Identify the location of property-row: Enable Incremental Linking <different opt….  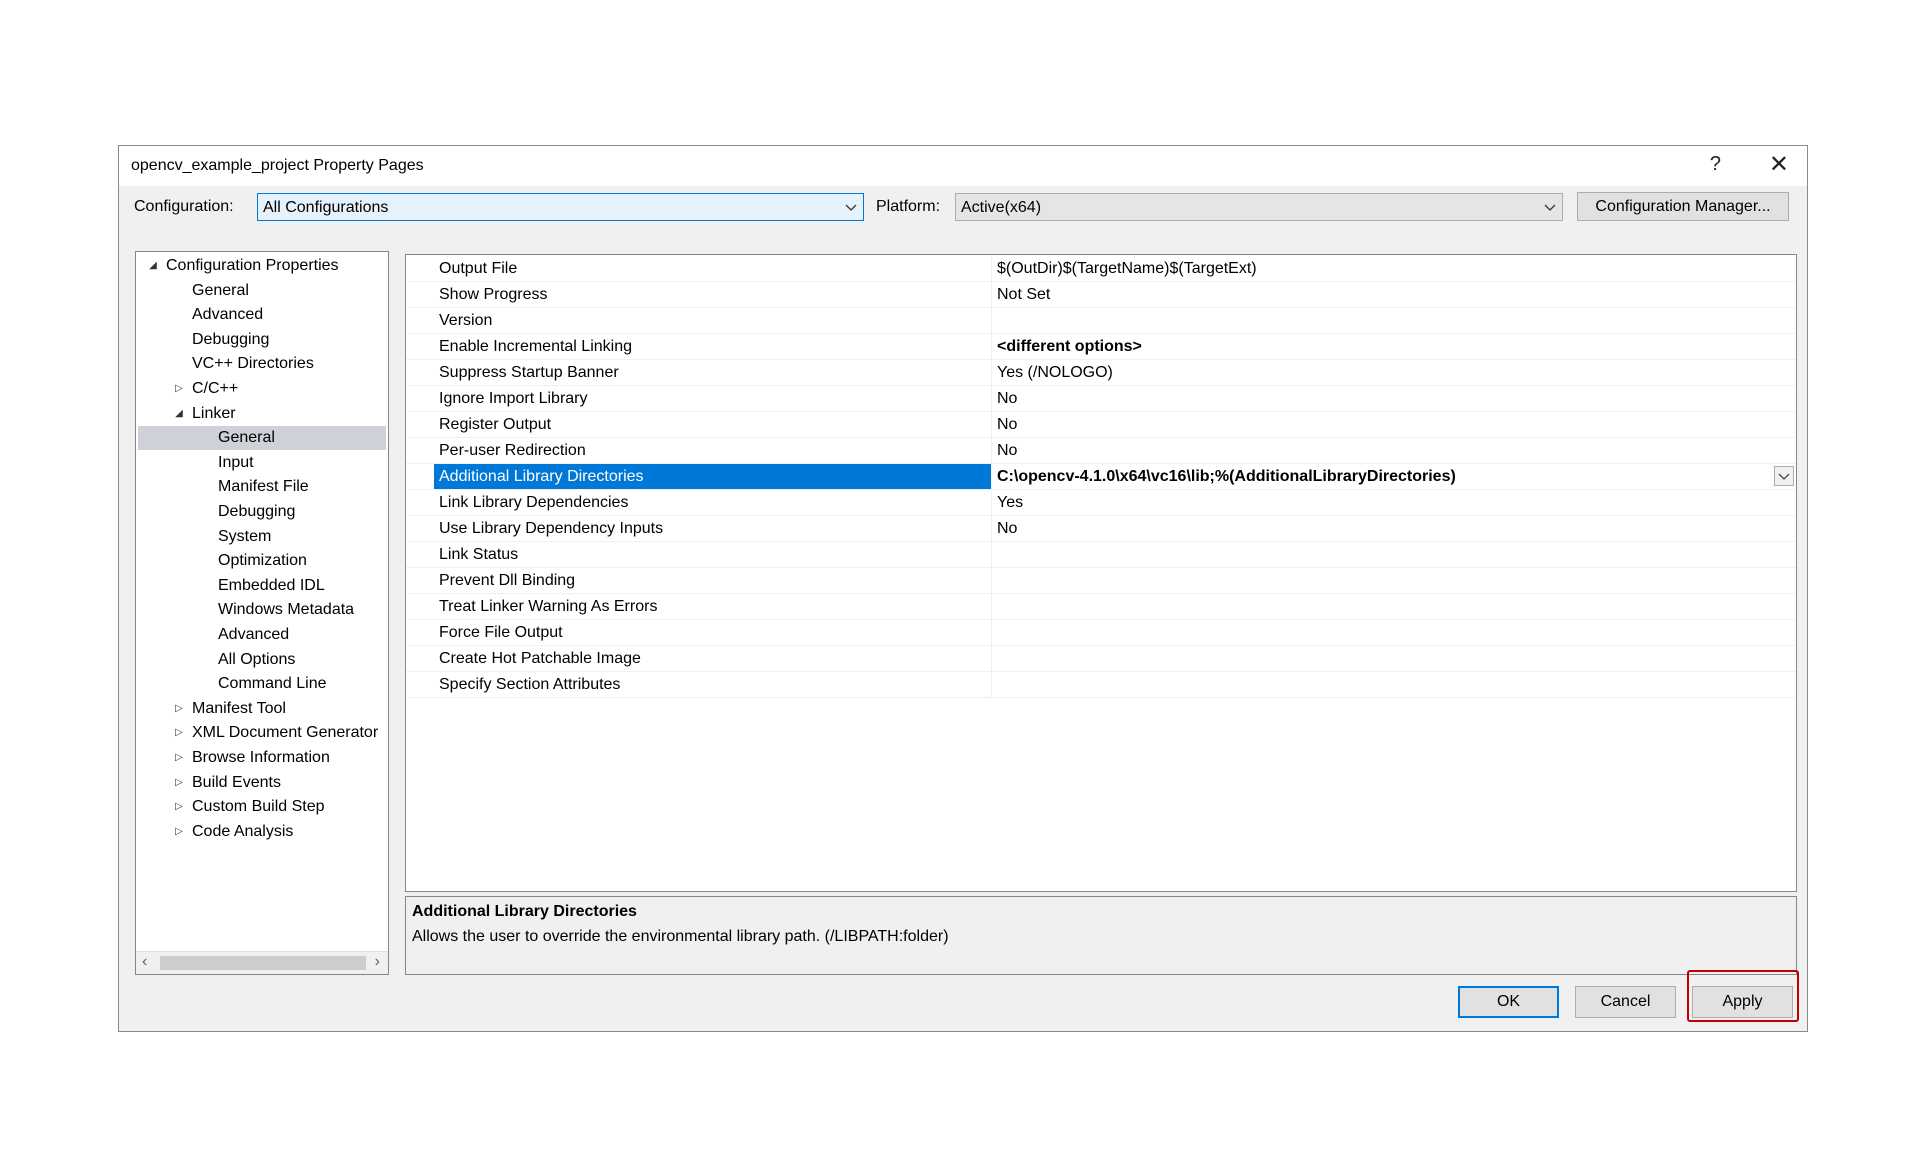
(1101, 347).